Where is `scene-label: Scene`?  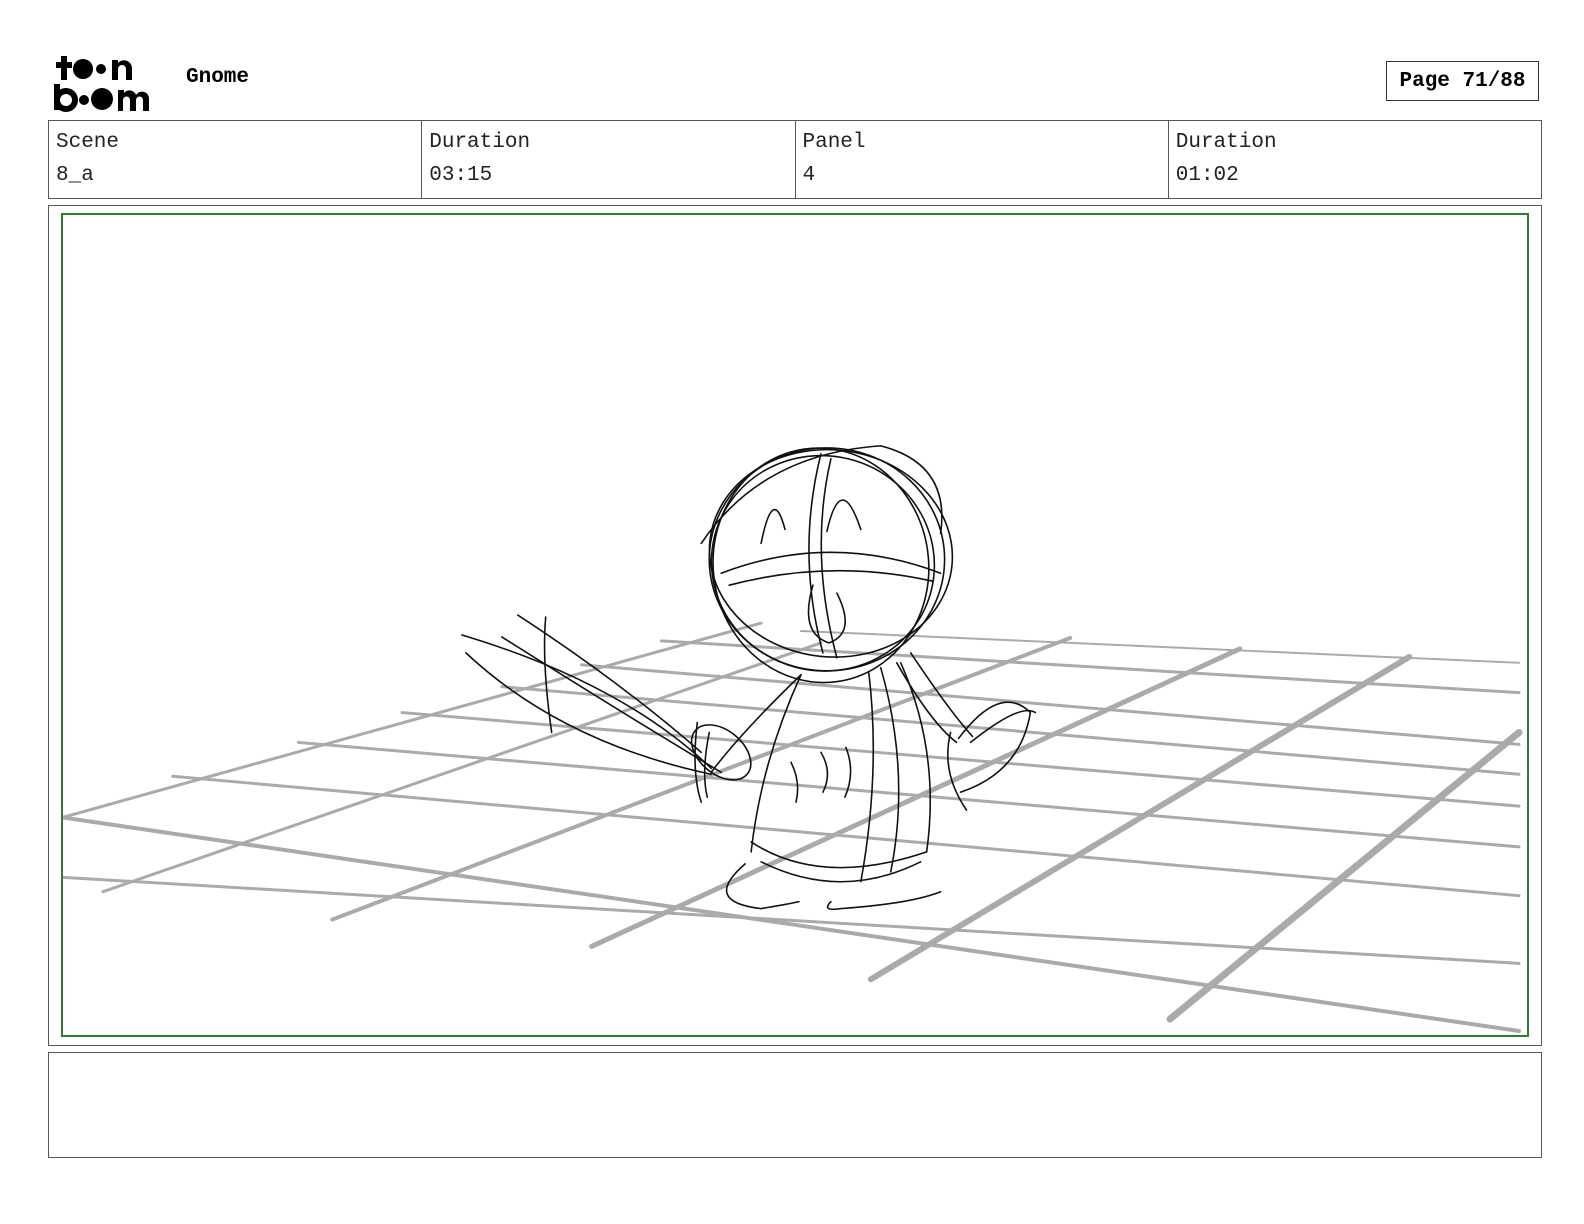
scene-label: Scene is located at coordinates (88, 142).